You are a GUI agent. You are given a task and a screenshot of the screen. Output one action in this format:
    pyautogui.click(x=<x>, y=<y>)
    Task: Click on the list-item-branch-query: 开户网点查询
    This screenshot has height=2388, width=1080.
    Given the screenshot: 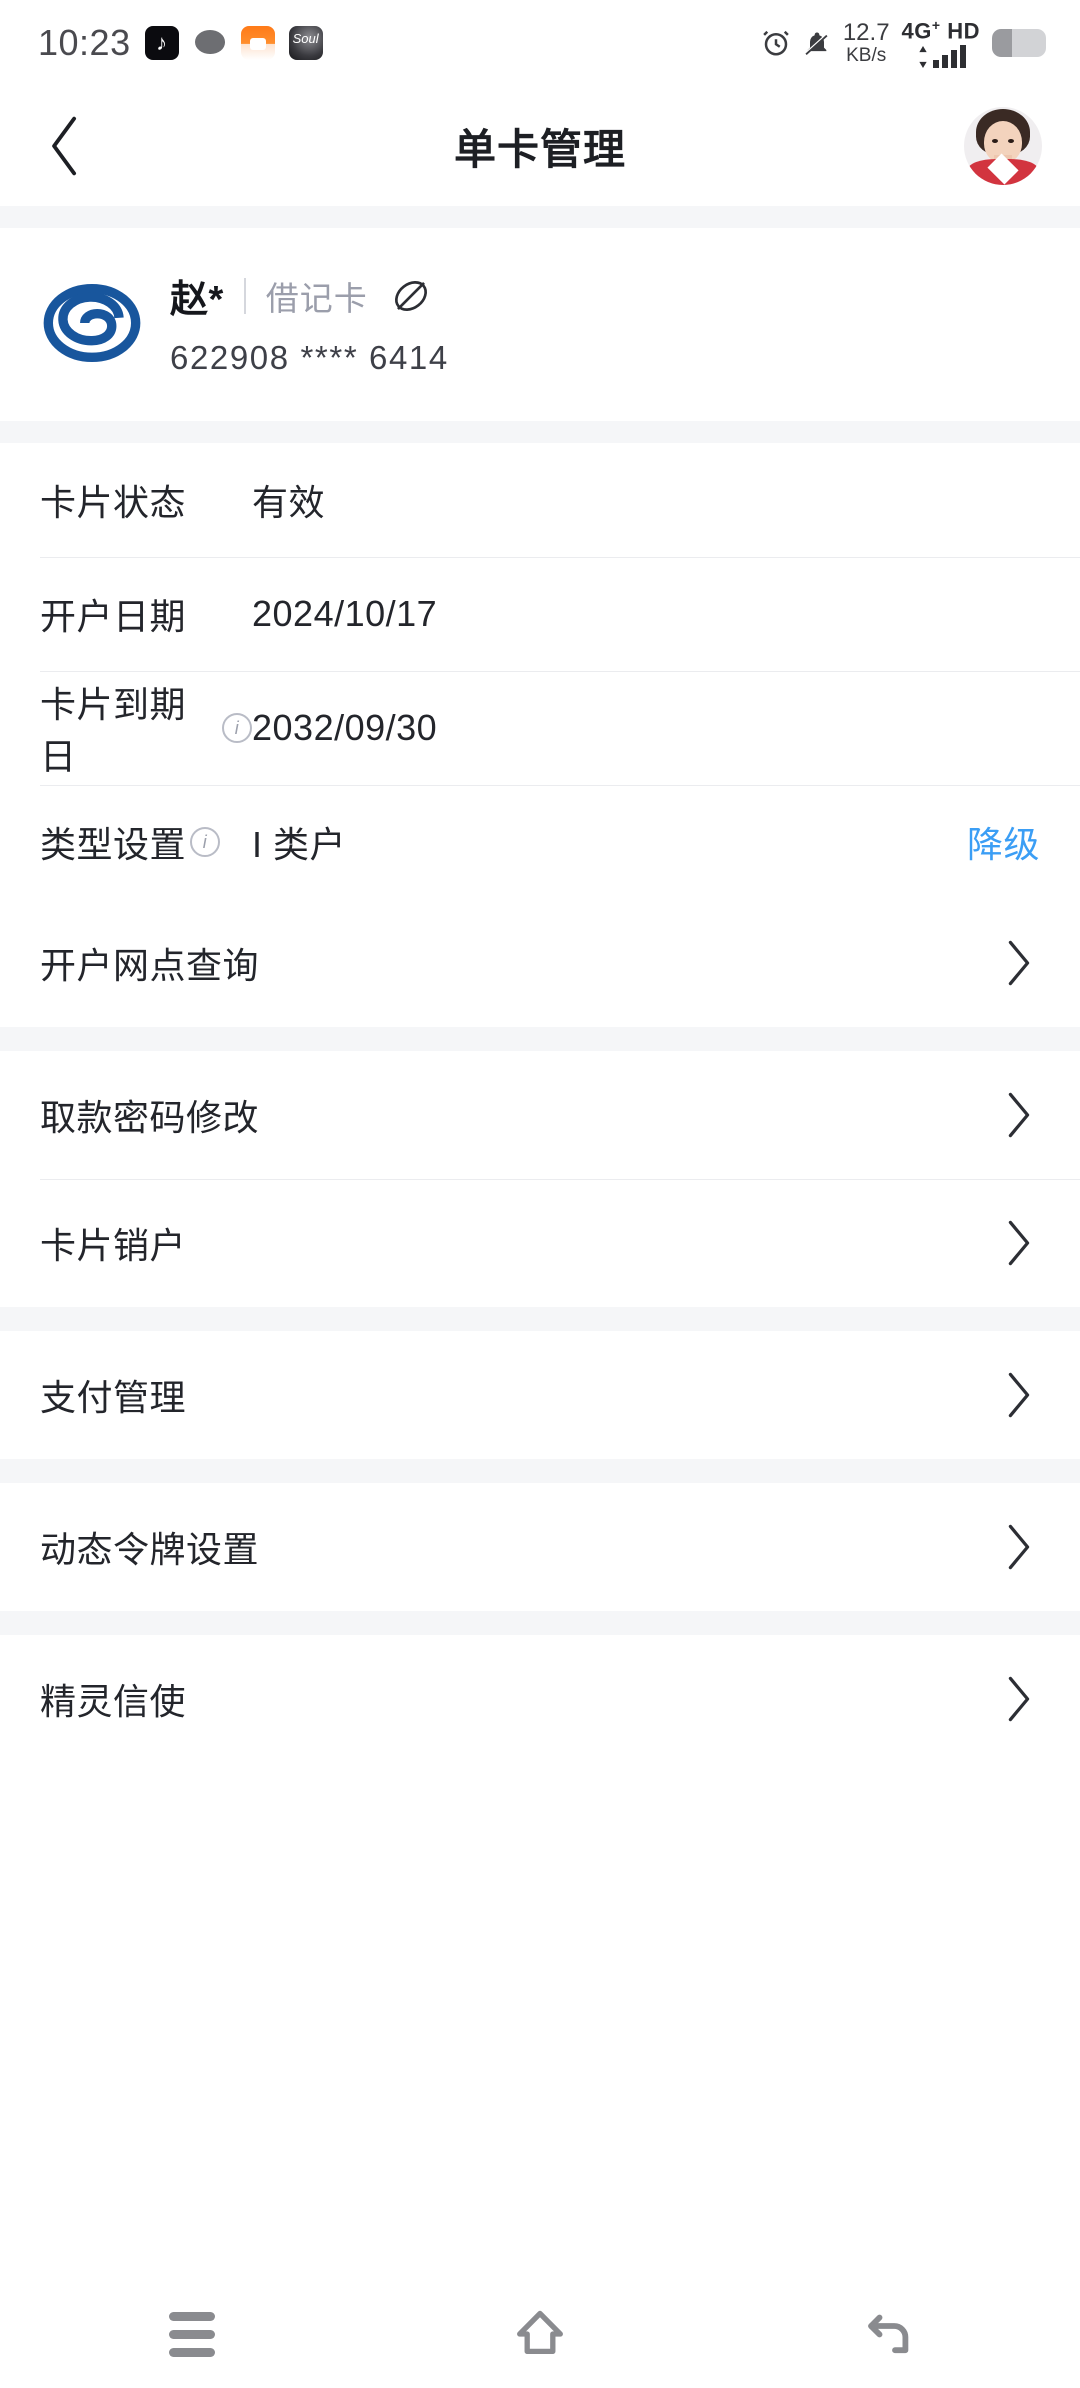 What is the action you would take?
    pyautogui.click(x=540, y=963)
    